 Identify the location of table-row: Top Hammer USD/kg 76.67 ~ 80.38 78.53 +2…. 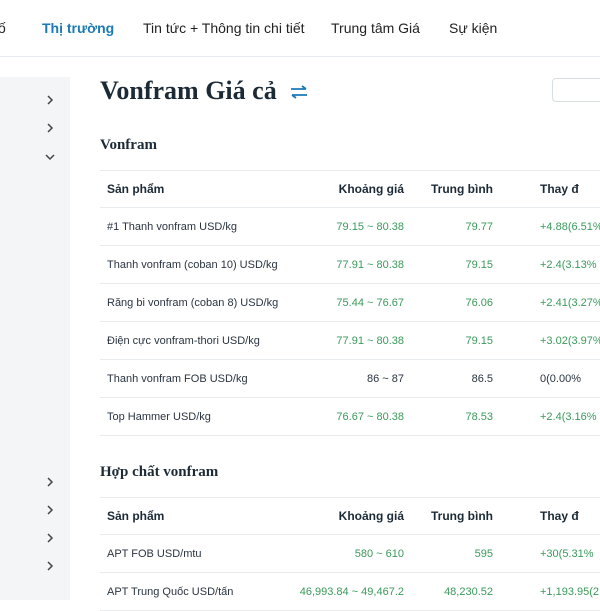
(350, 417).